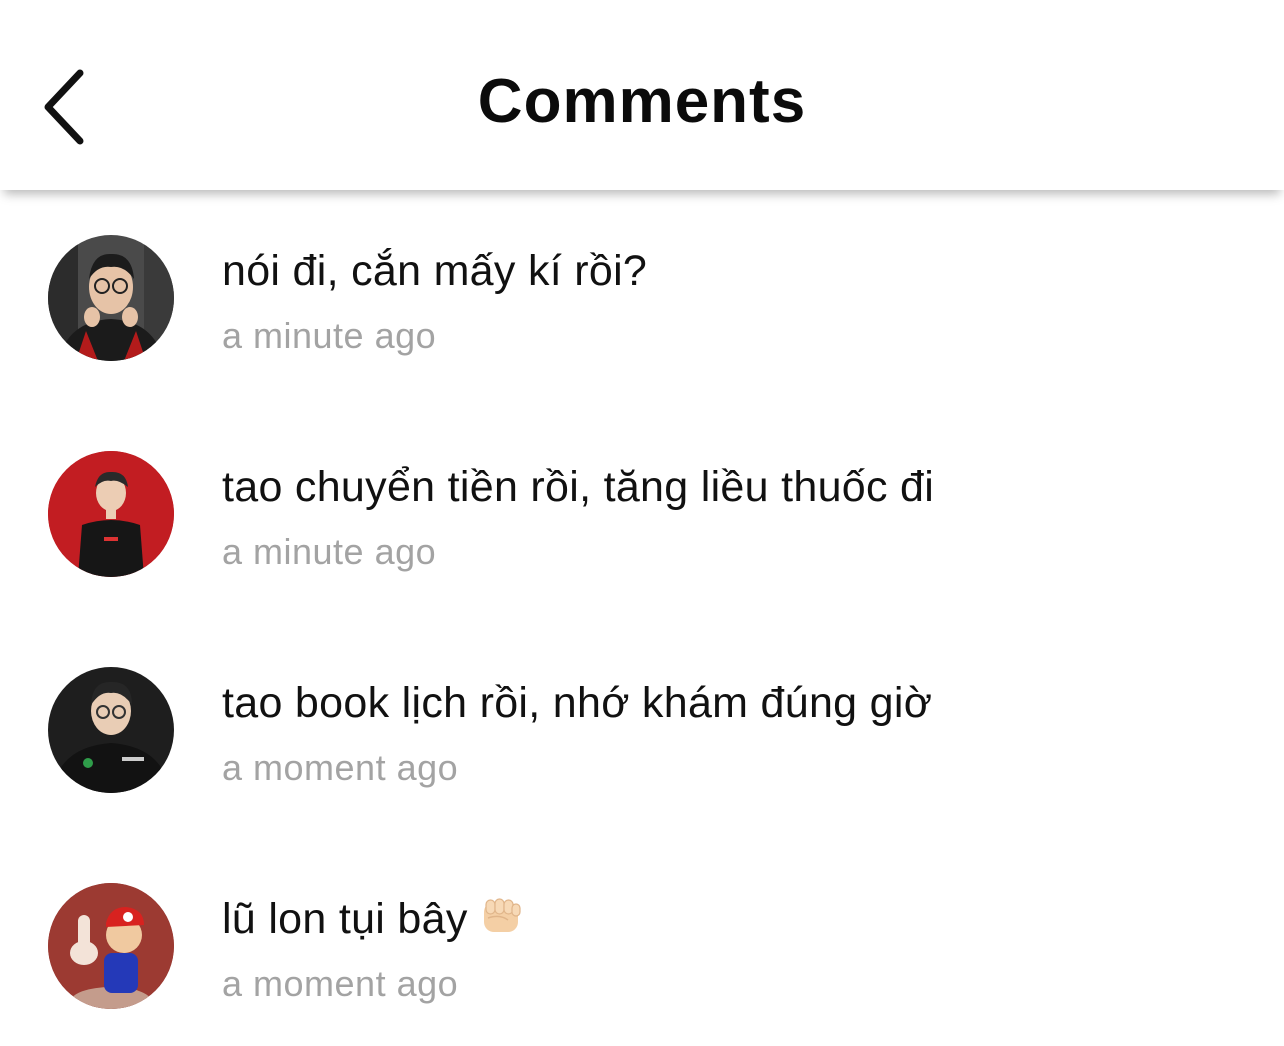 This screenshot has height=1046, width=1284. Describe the element at coordinates (642, 101) in the screenshot. I see `page-title: Comments` at that location.